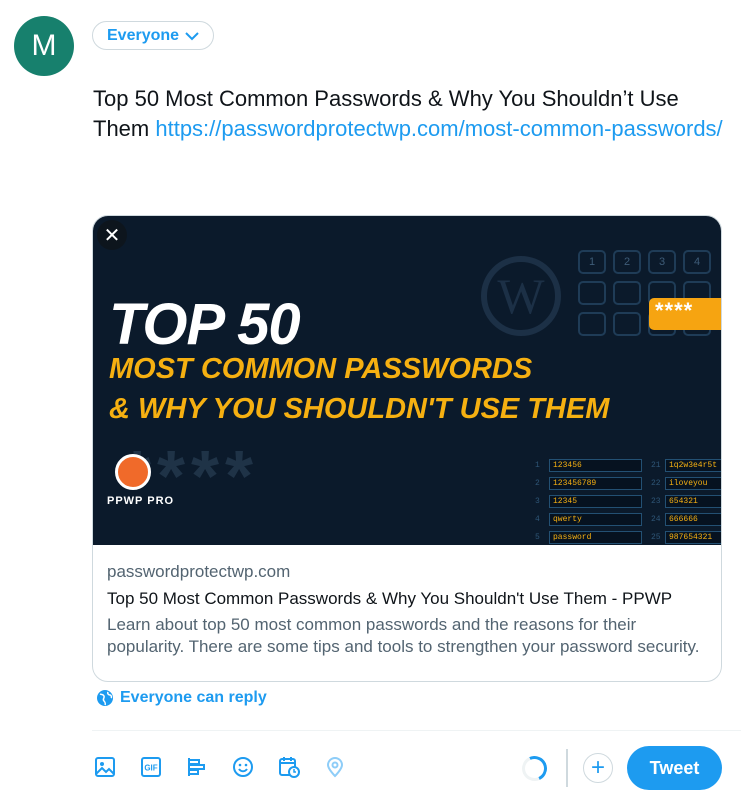 Image resolution: width=741 pixels, height=796 pixels. Describe the element at coordinates (289, 767) in the screenshot. I see `schedule-icon` at that location.